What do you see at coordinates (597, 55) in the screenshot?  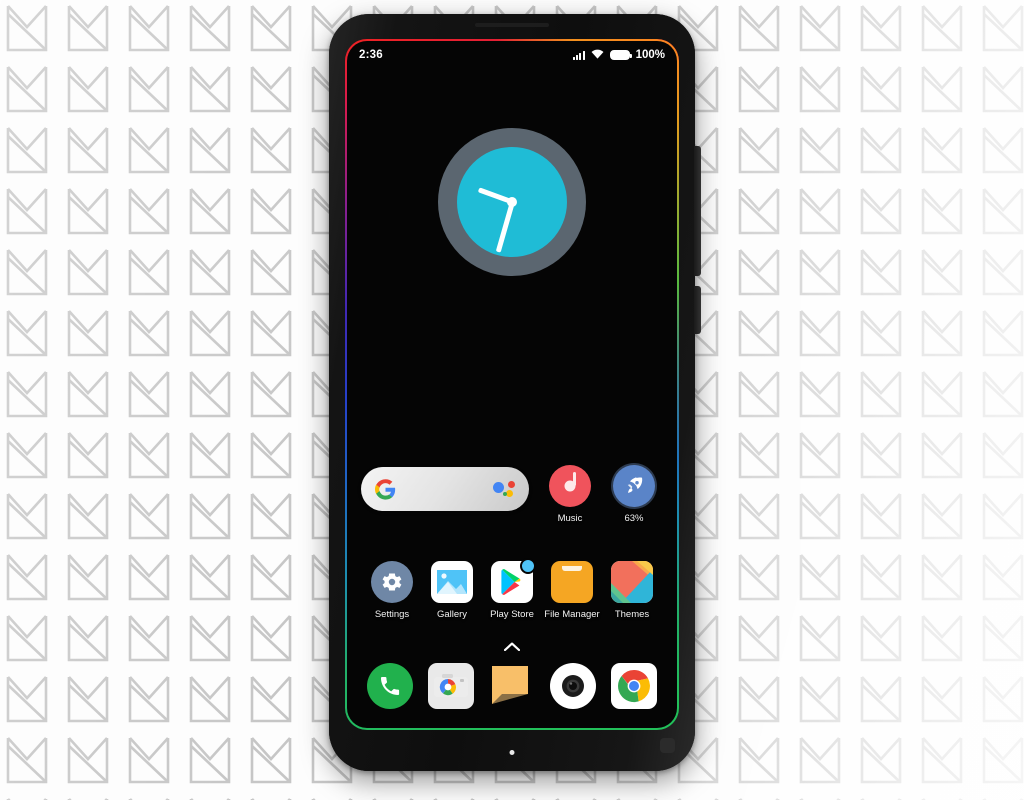 I see `wifi-icon` at bounding box center [597, 55].